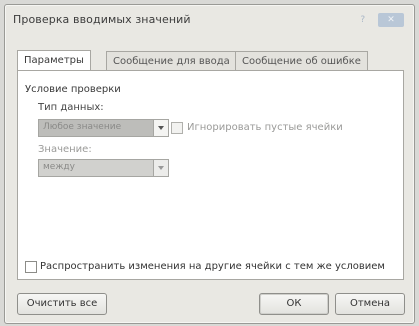  I want to click on value-select: между, so click(103, 168).